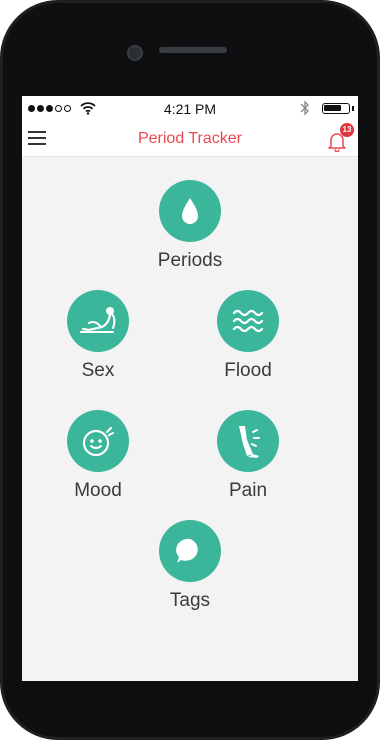 Image resolution: width=380 pixels, height=740 pixels. I want to click on sex-tracker: Sex, so click(98, 336).